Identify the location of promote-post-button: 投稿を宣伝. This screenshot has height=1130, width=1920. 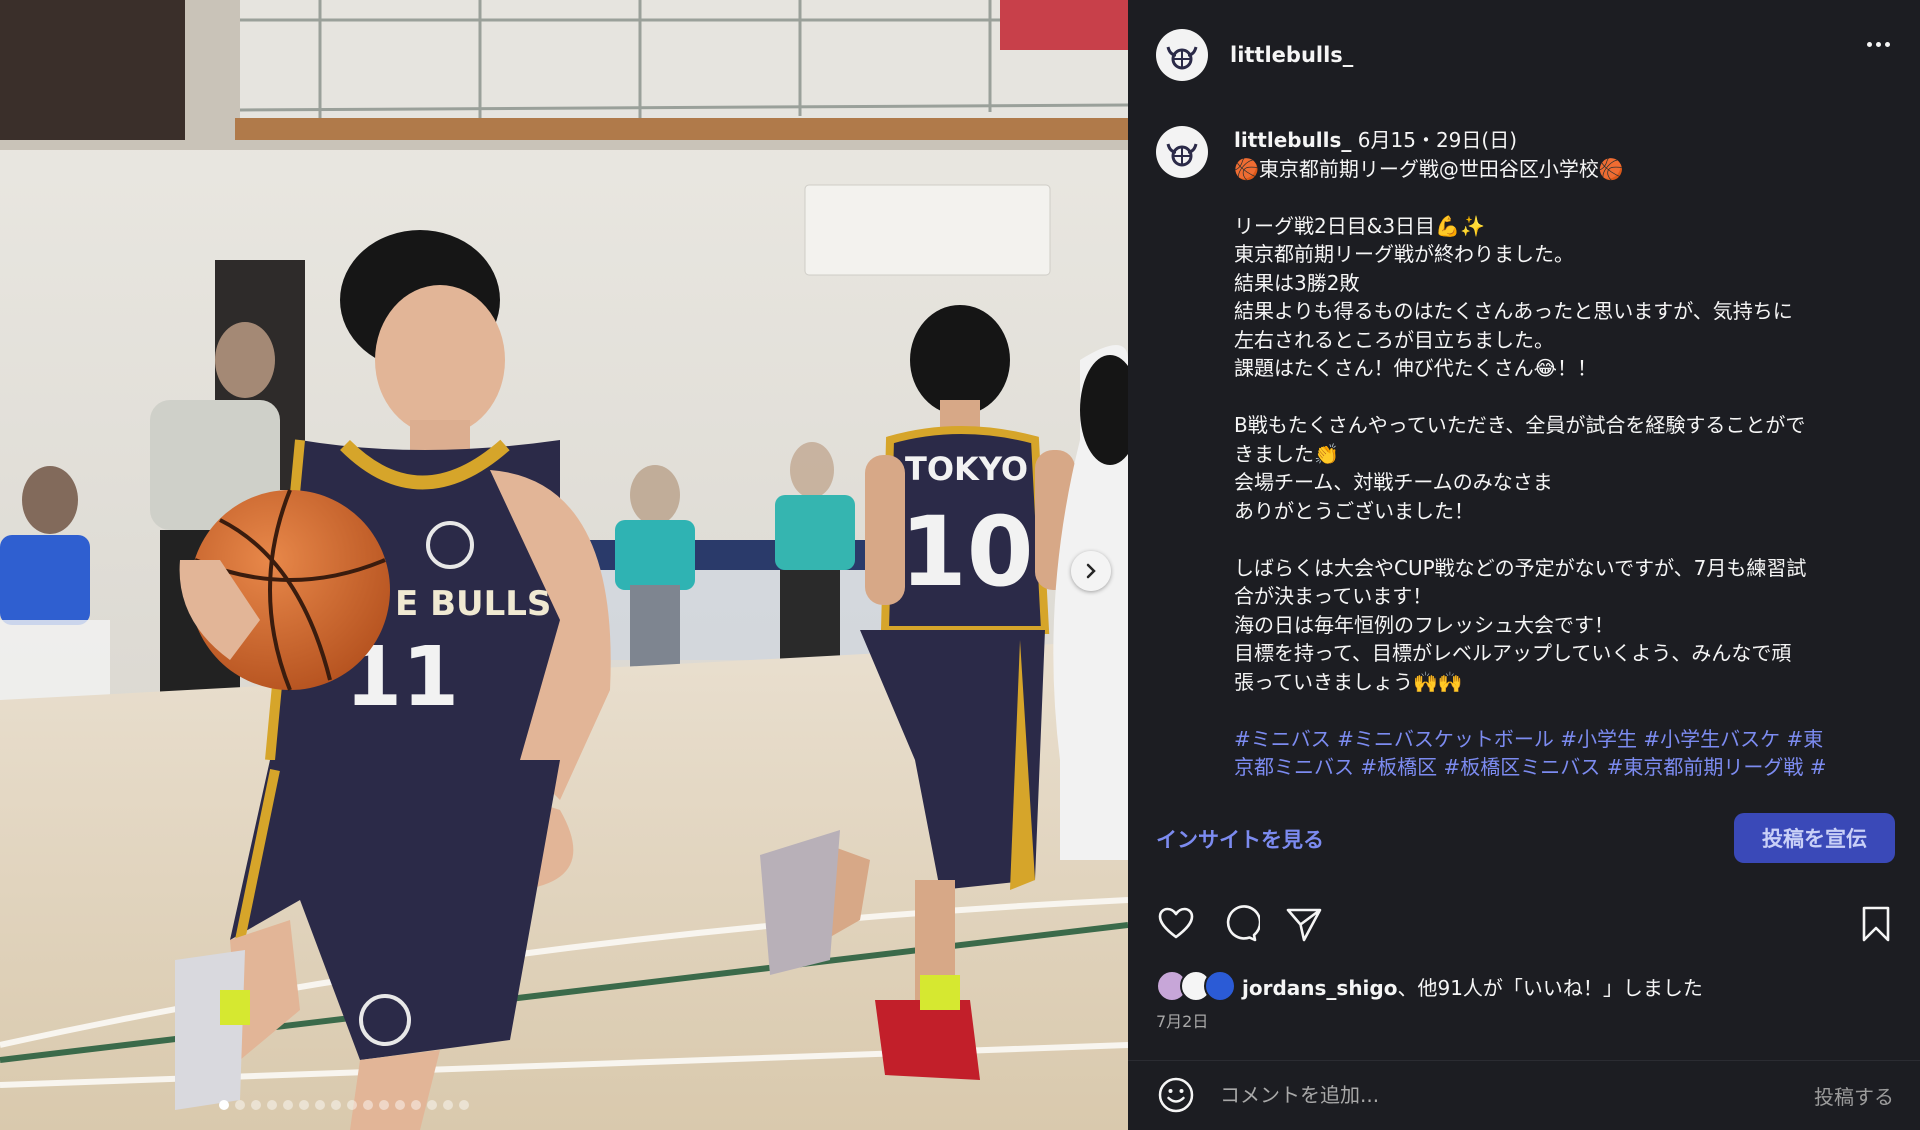
(1814, 838).